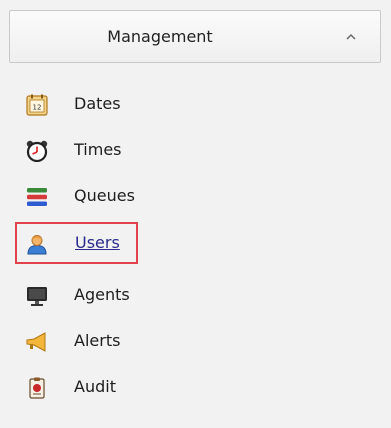 Image resolution: width=391 pixels, height=428 pixels. Describe the element at coordinates (97, 242) in the screenshot. I see `menu-item-label: Users` at that location.